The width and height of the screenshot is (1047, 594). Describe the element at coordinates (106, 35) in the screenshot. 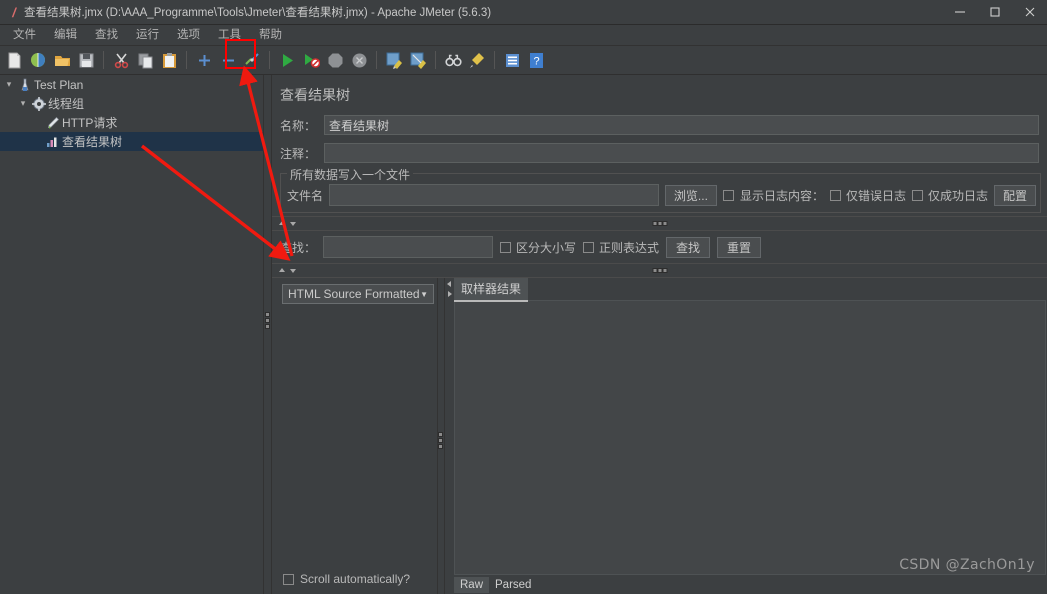

I see `menu-search: 查找` at that location.